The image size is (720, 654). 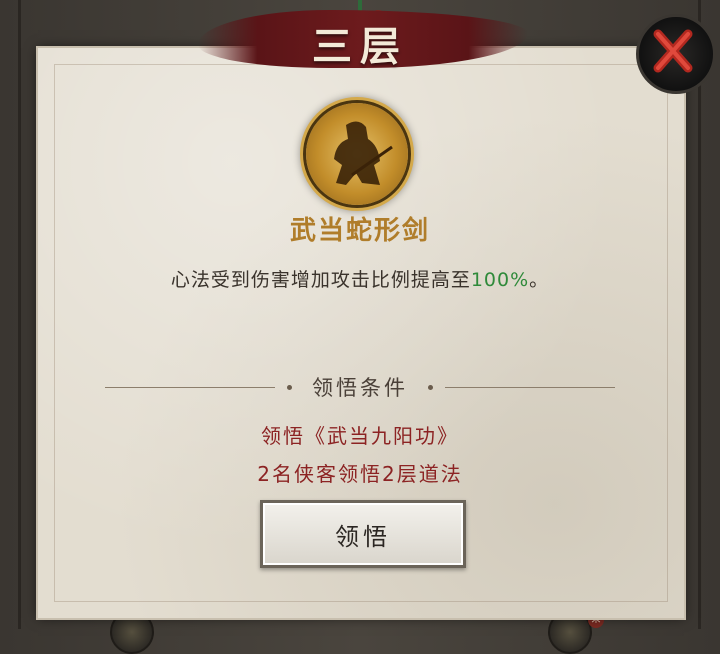 I want to click on swordsman-emblem-icon, so click(x=357, y=154).